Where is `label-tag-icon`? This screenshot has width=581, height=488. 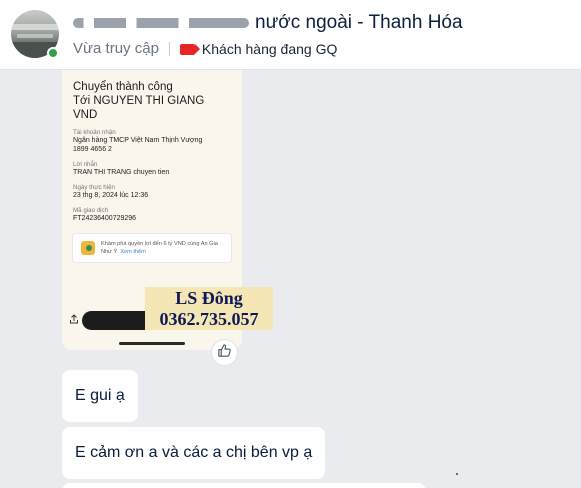
label-tag-icon is located at coordinates (189, 49).